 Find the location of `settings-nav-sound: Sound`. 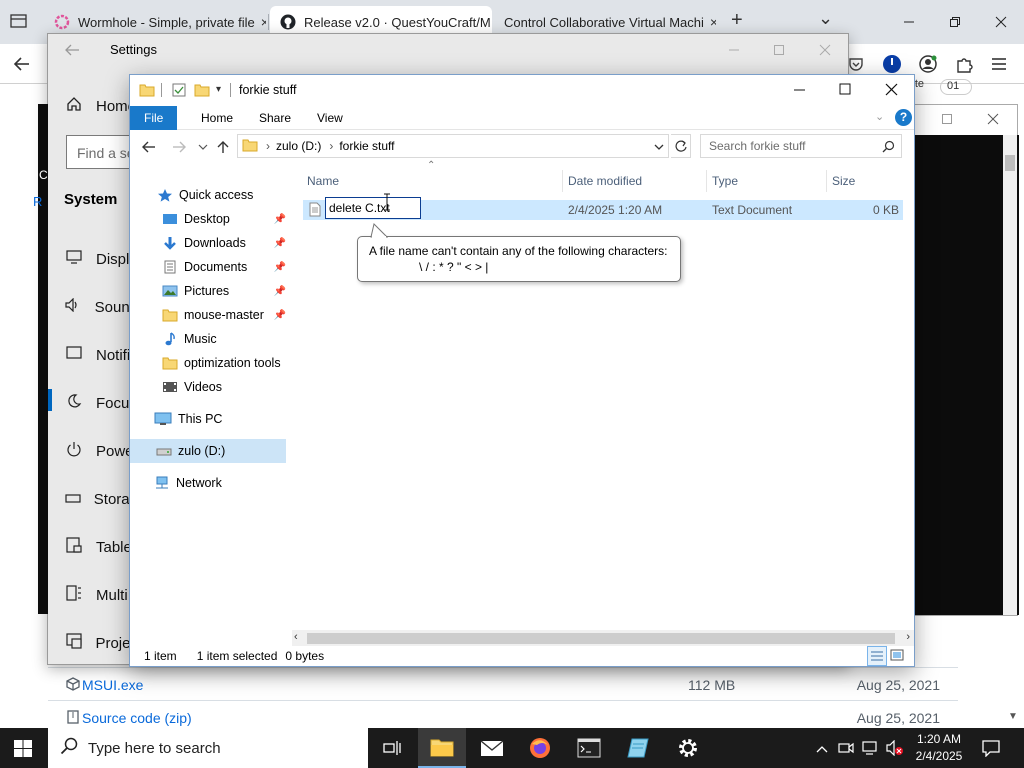

settings-nav-sound: Sound is located at coordinates (93, 307).